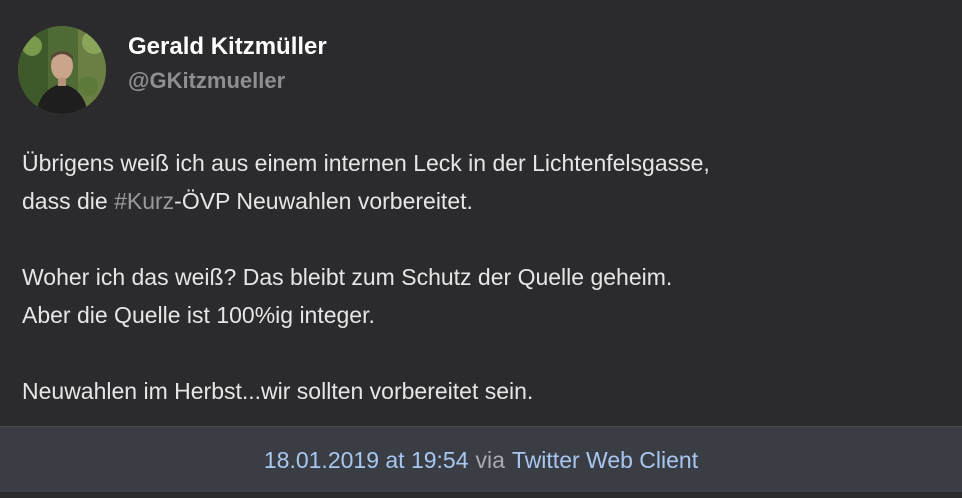 This screenshot has height=498, width=962. Describe the element at coordinates (481, 495) in the screenshot. I see `bottom-divider` at that location.